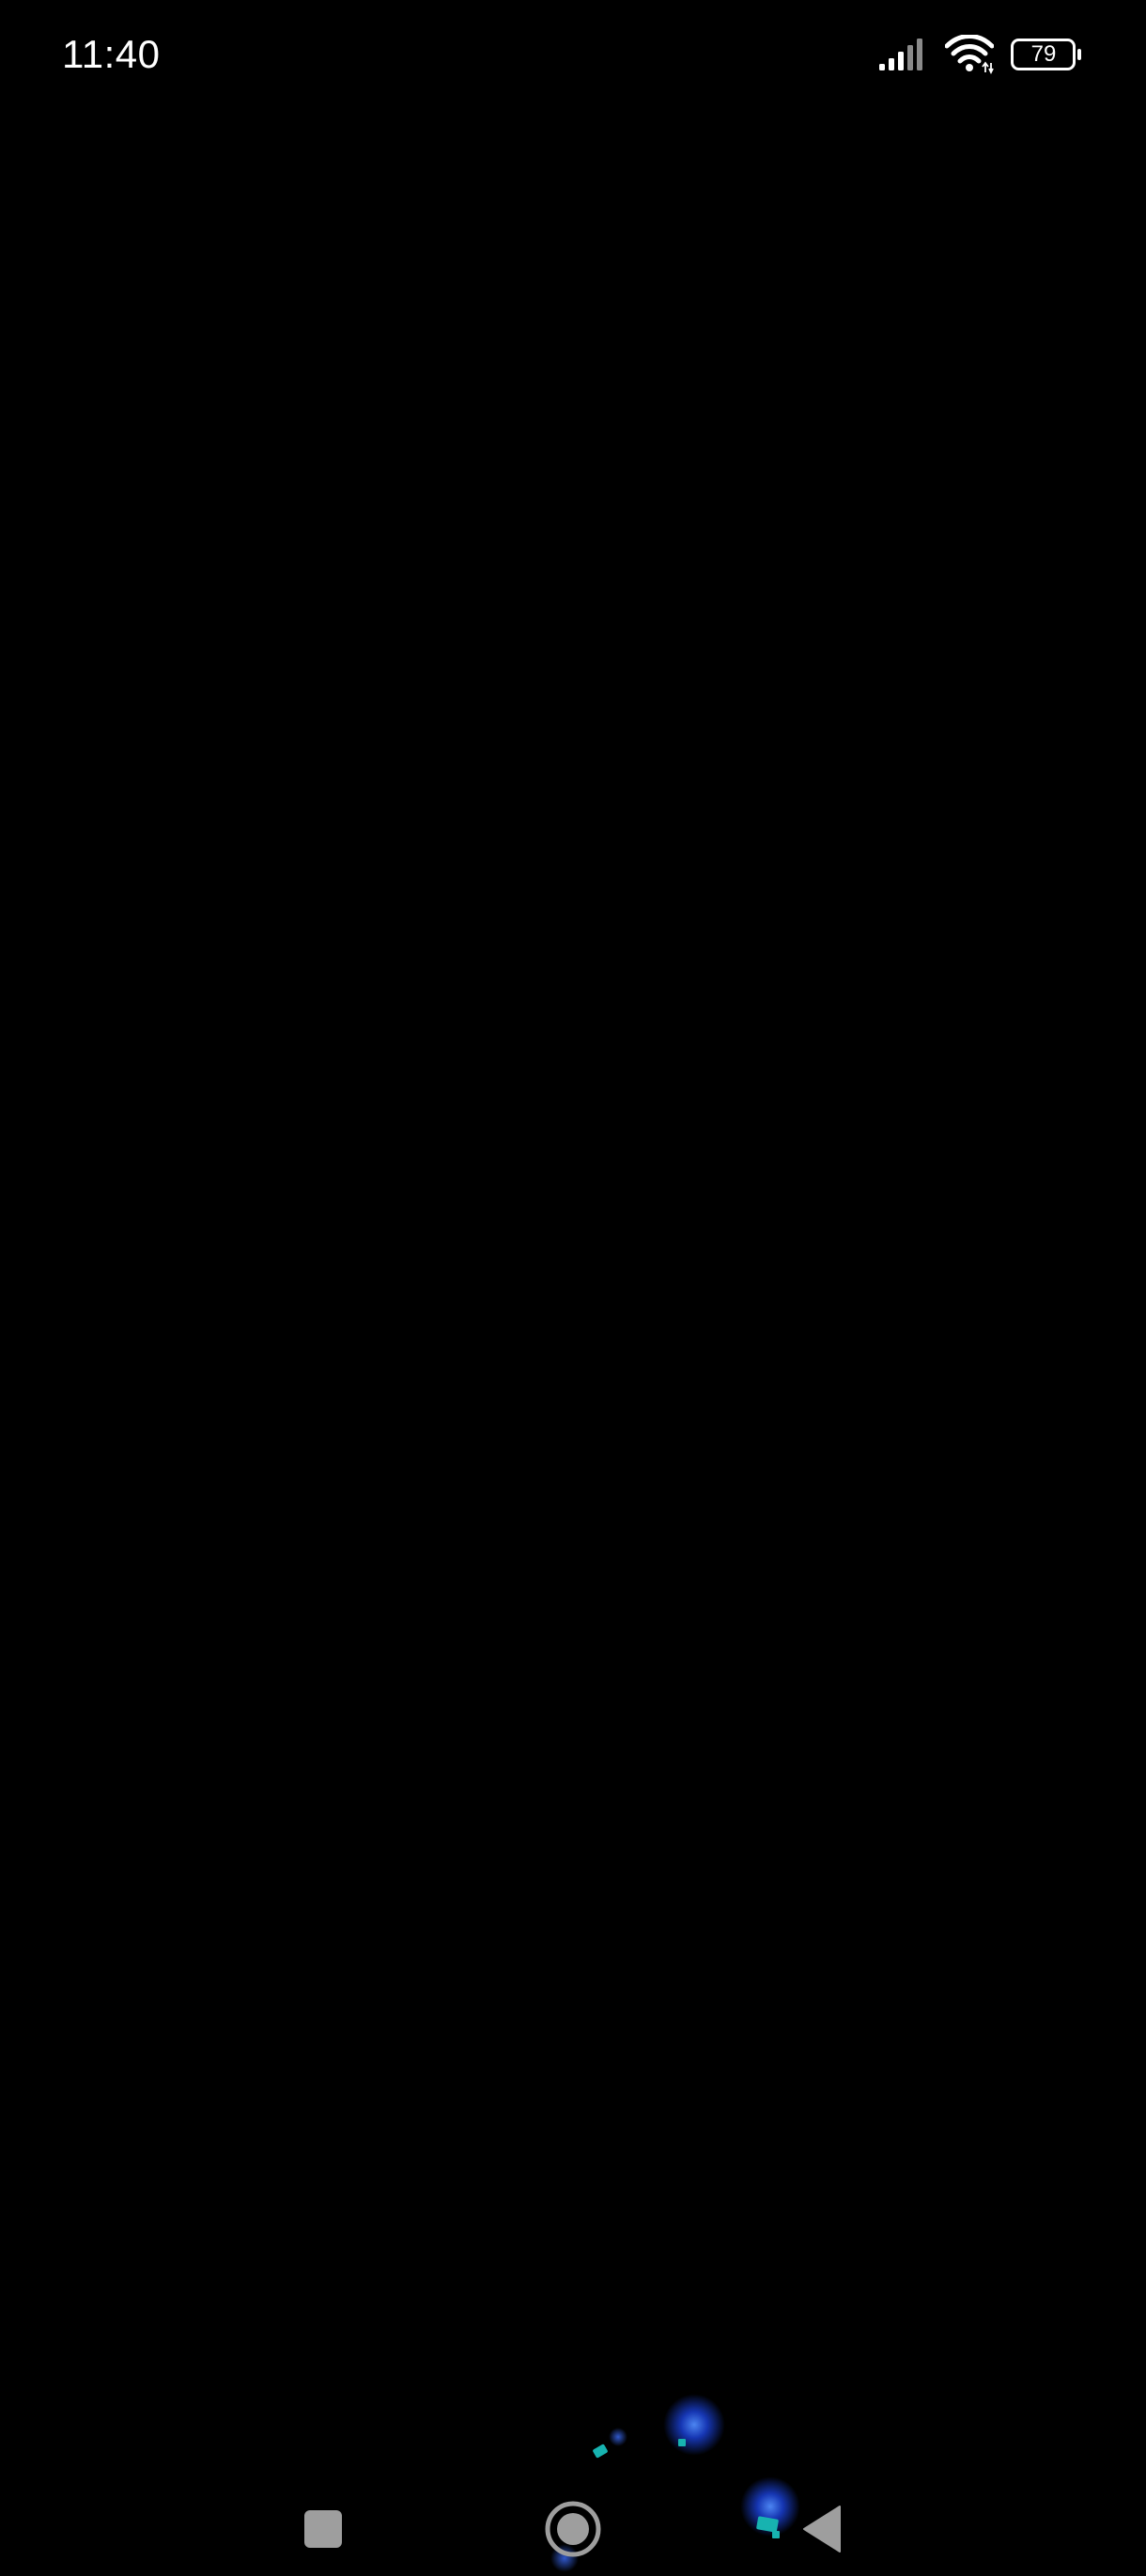 The width and height of the screenshot is (1146, 2576). I want to click on back-icon, so click(822, 2529).